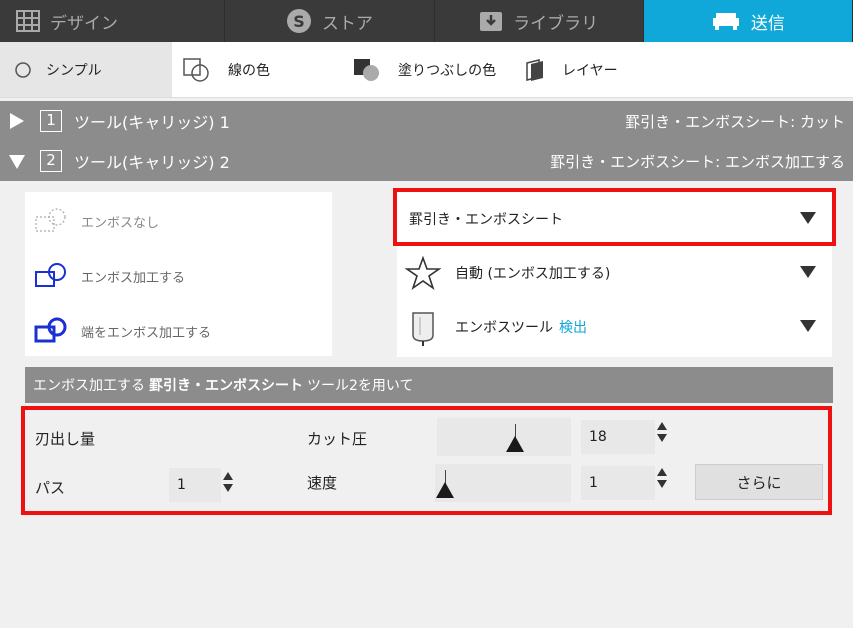 The image size is (853, 628). I want to click on blade-label: 刃出し量, so click(65, 439).